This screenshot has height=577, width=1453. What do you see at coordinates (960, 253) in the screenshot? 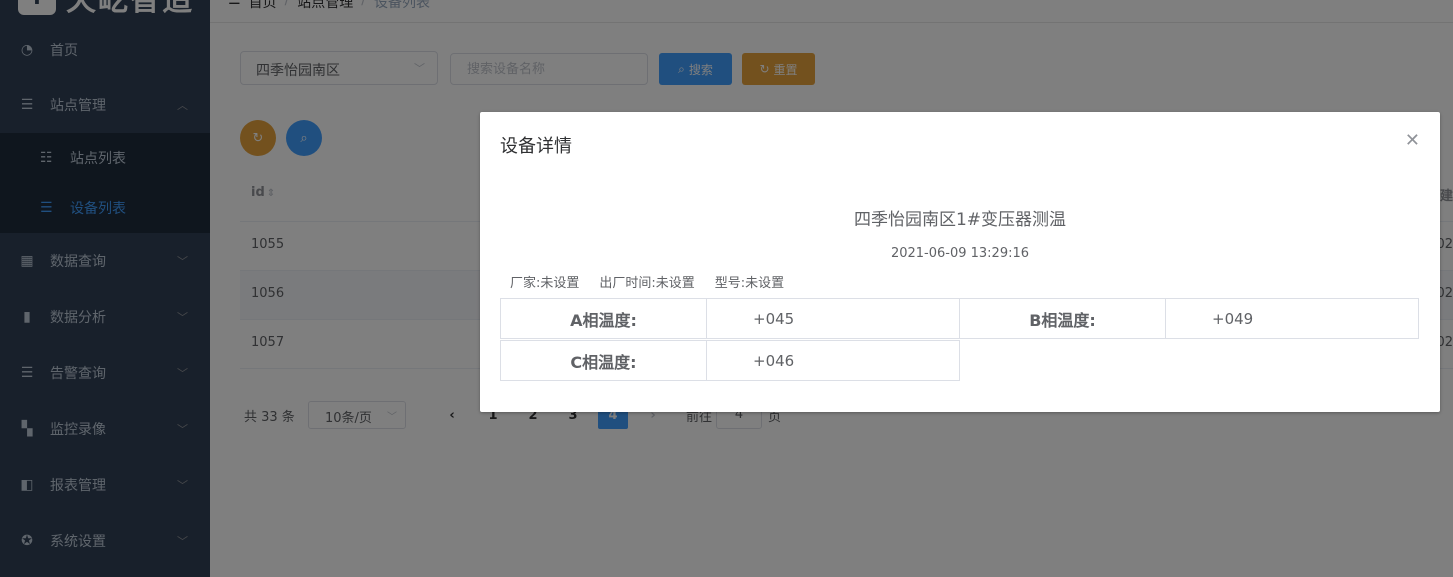
I see `device-timestamp: 2021-06-09 13:29:16` at bounding box center [960, 253].